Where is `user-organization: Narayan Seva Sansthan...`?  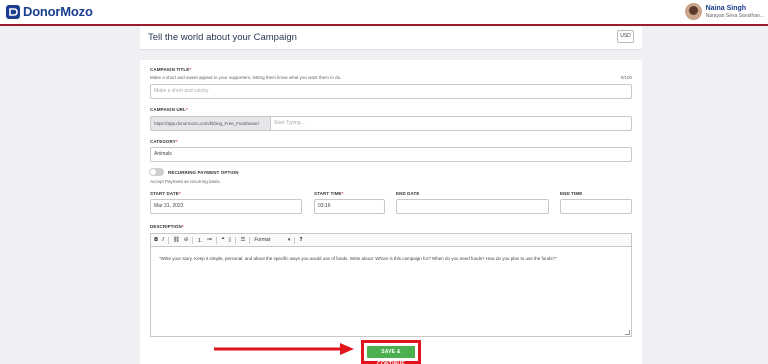 user-organization: Narayan Seva Sansthan... is located at coordinates (734, 15).